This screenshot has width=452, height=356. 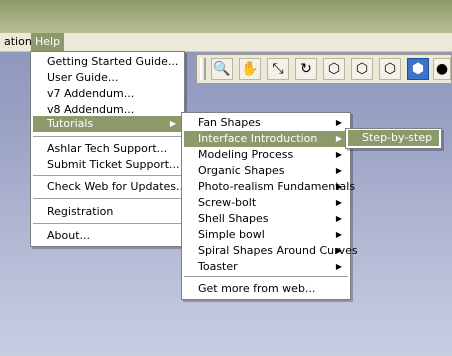 I want to click on scale-icon: ⤡, so click(x=278, y=69).